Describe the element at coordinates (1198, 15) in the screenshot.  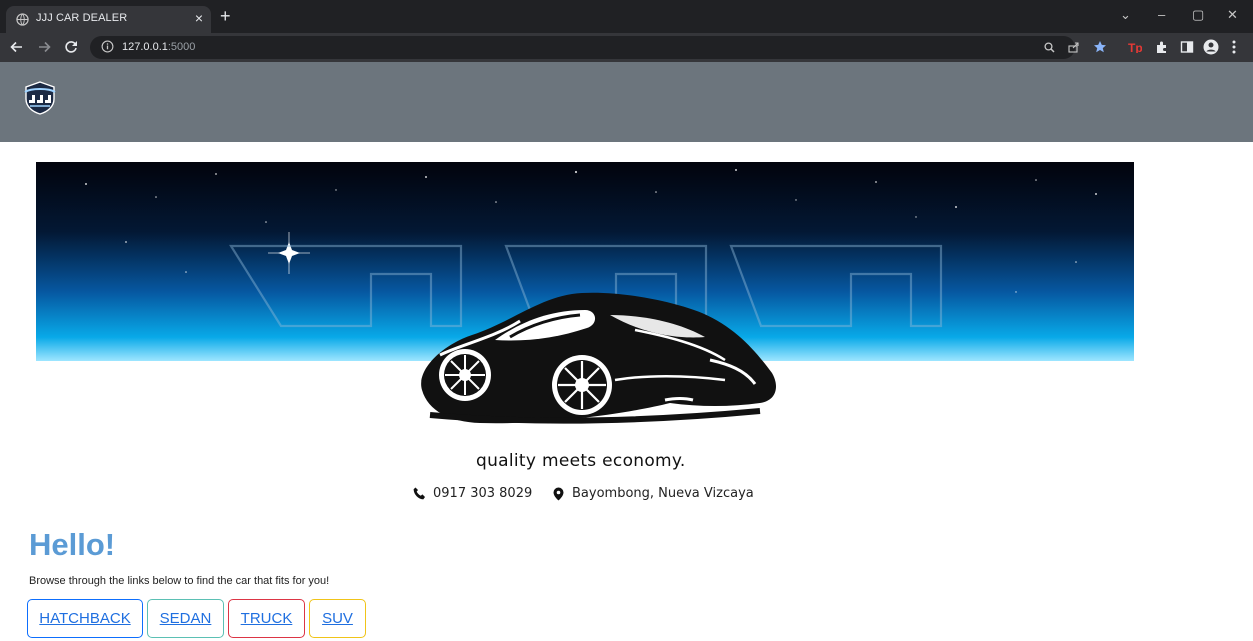
I see `maximize-button: ▢` at that location.